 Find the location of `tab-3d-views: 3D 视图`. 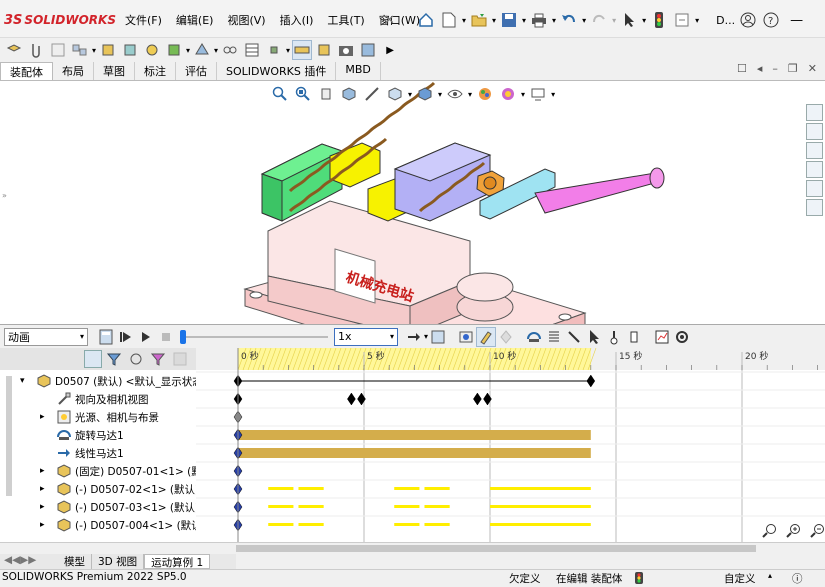

tab-3d-views: 3D 视图 is located at coordinates (118, 561).